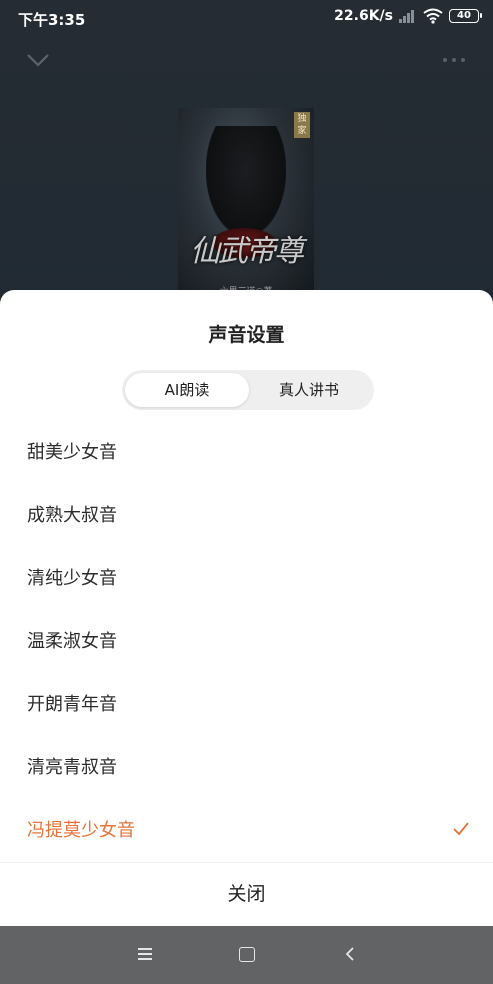 Image resolution: width=493 pixels, height=984 pixels. I want to click on voice-option: 温柔淑女音, so click(246, 641).